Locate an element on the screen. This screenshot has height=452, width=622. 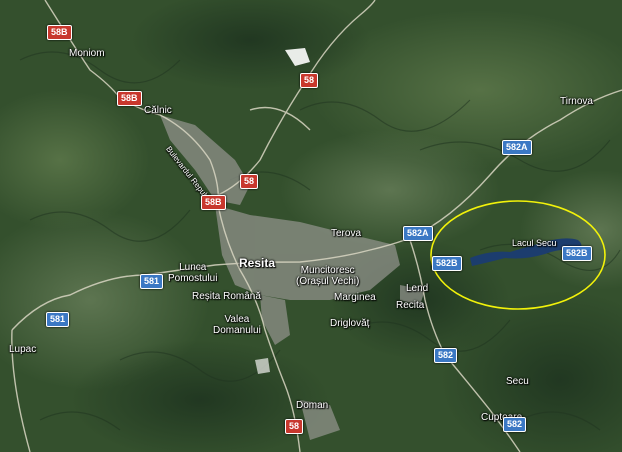
place-label-moniom: Moniom is located at coordinates (87, 53).